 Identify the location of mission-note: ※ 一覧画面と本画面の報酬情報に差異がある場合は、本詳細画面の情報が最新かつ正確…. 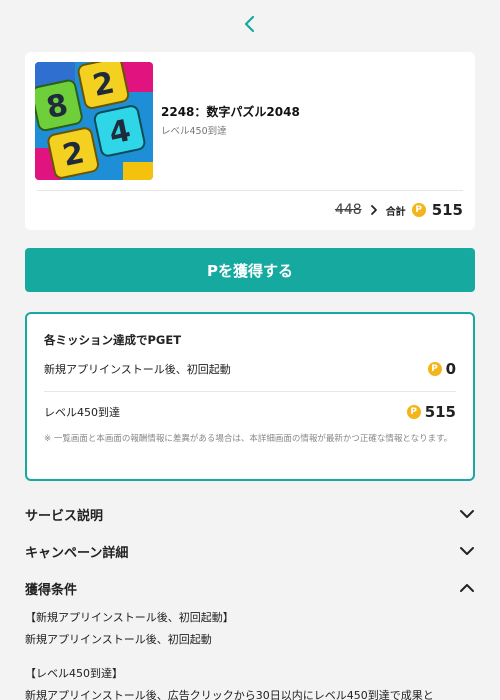
(248, 439).